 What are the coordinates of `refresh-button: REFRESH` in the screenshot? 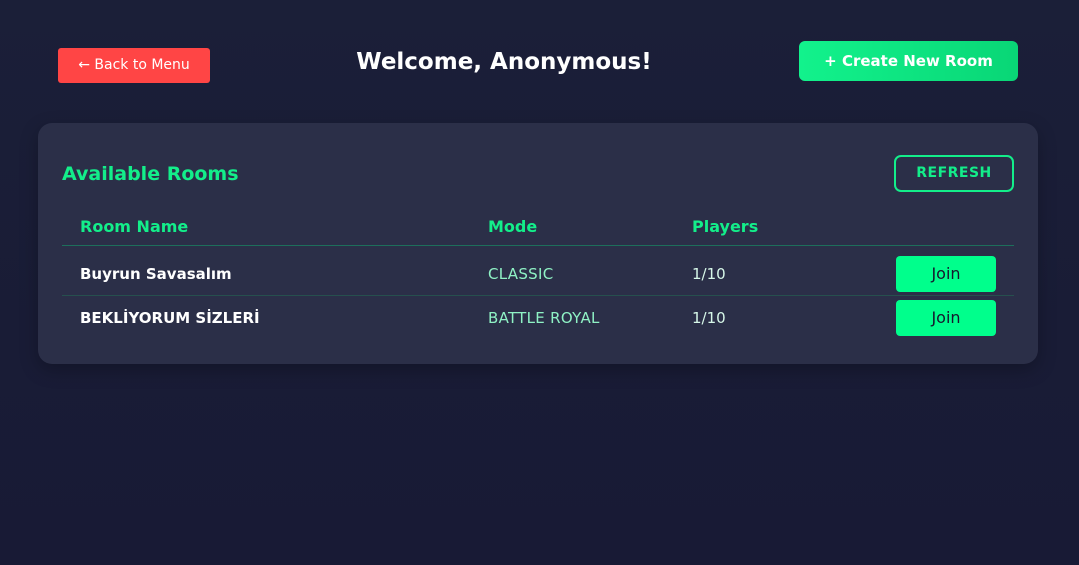 It's located at (954, 173).